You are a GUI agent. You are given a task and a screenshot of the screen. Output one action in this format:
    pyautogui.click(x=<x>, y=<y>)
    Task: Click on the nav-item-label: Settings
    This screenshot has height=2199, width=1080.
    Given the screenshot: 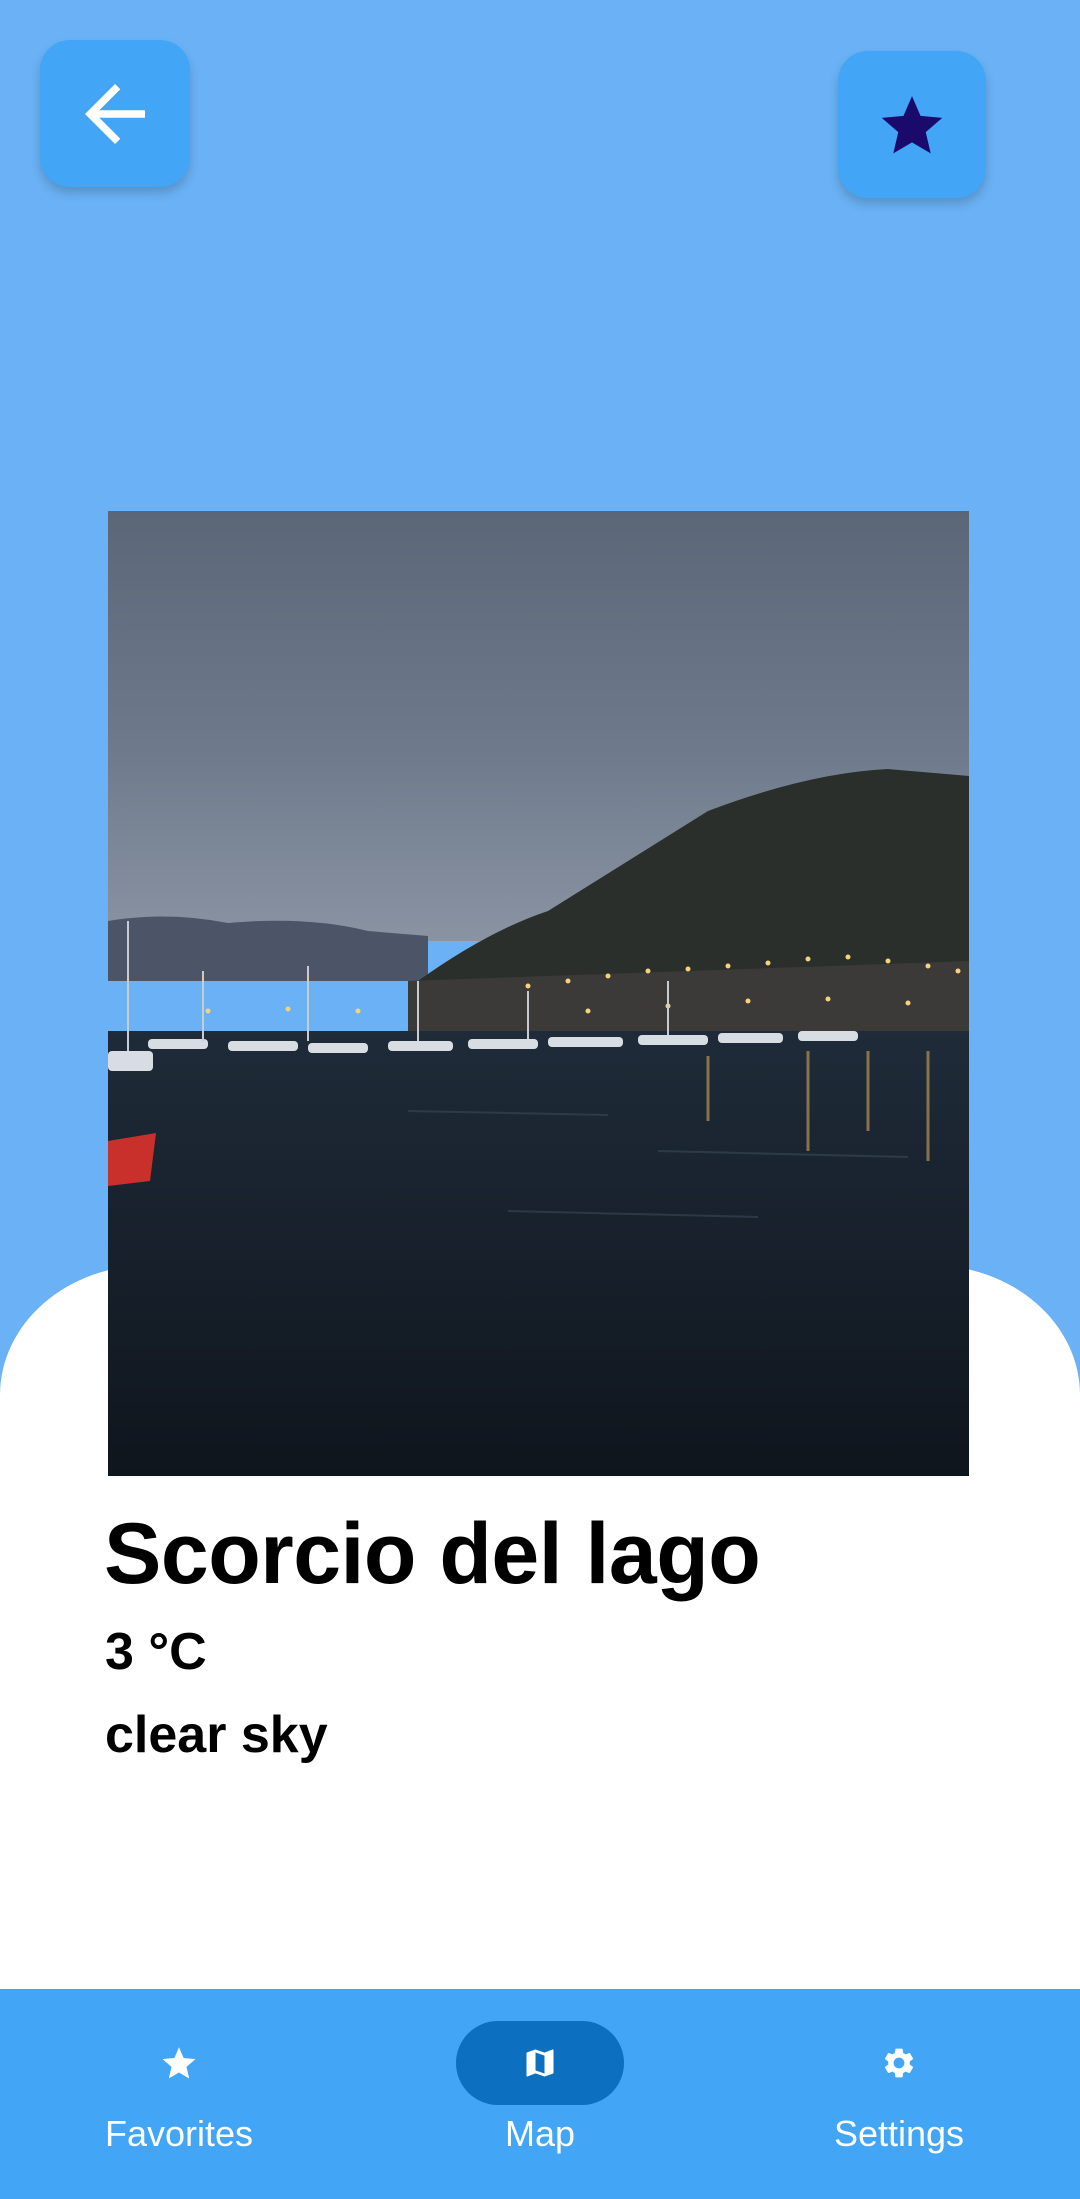 What is the action you would take?
    pyautogui.click(x=899, y=2133)
    